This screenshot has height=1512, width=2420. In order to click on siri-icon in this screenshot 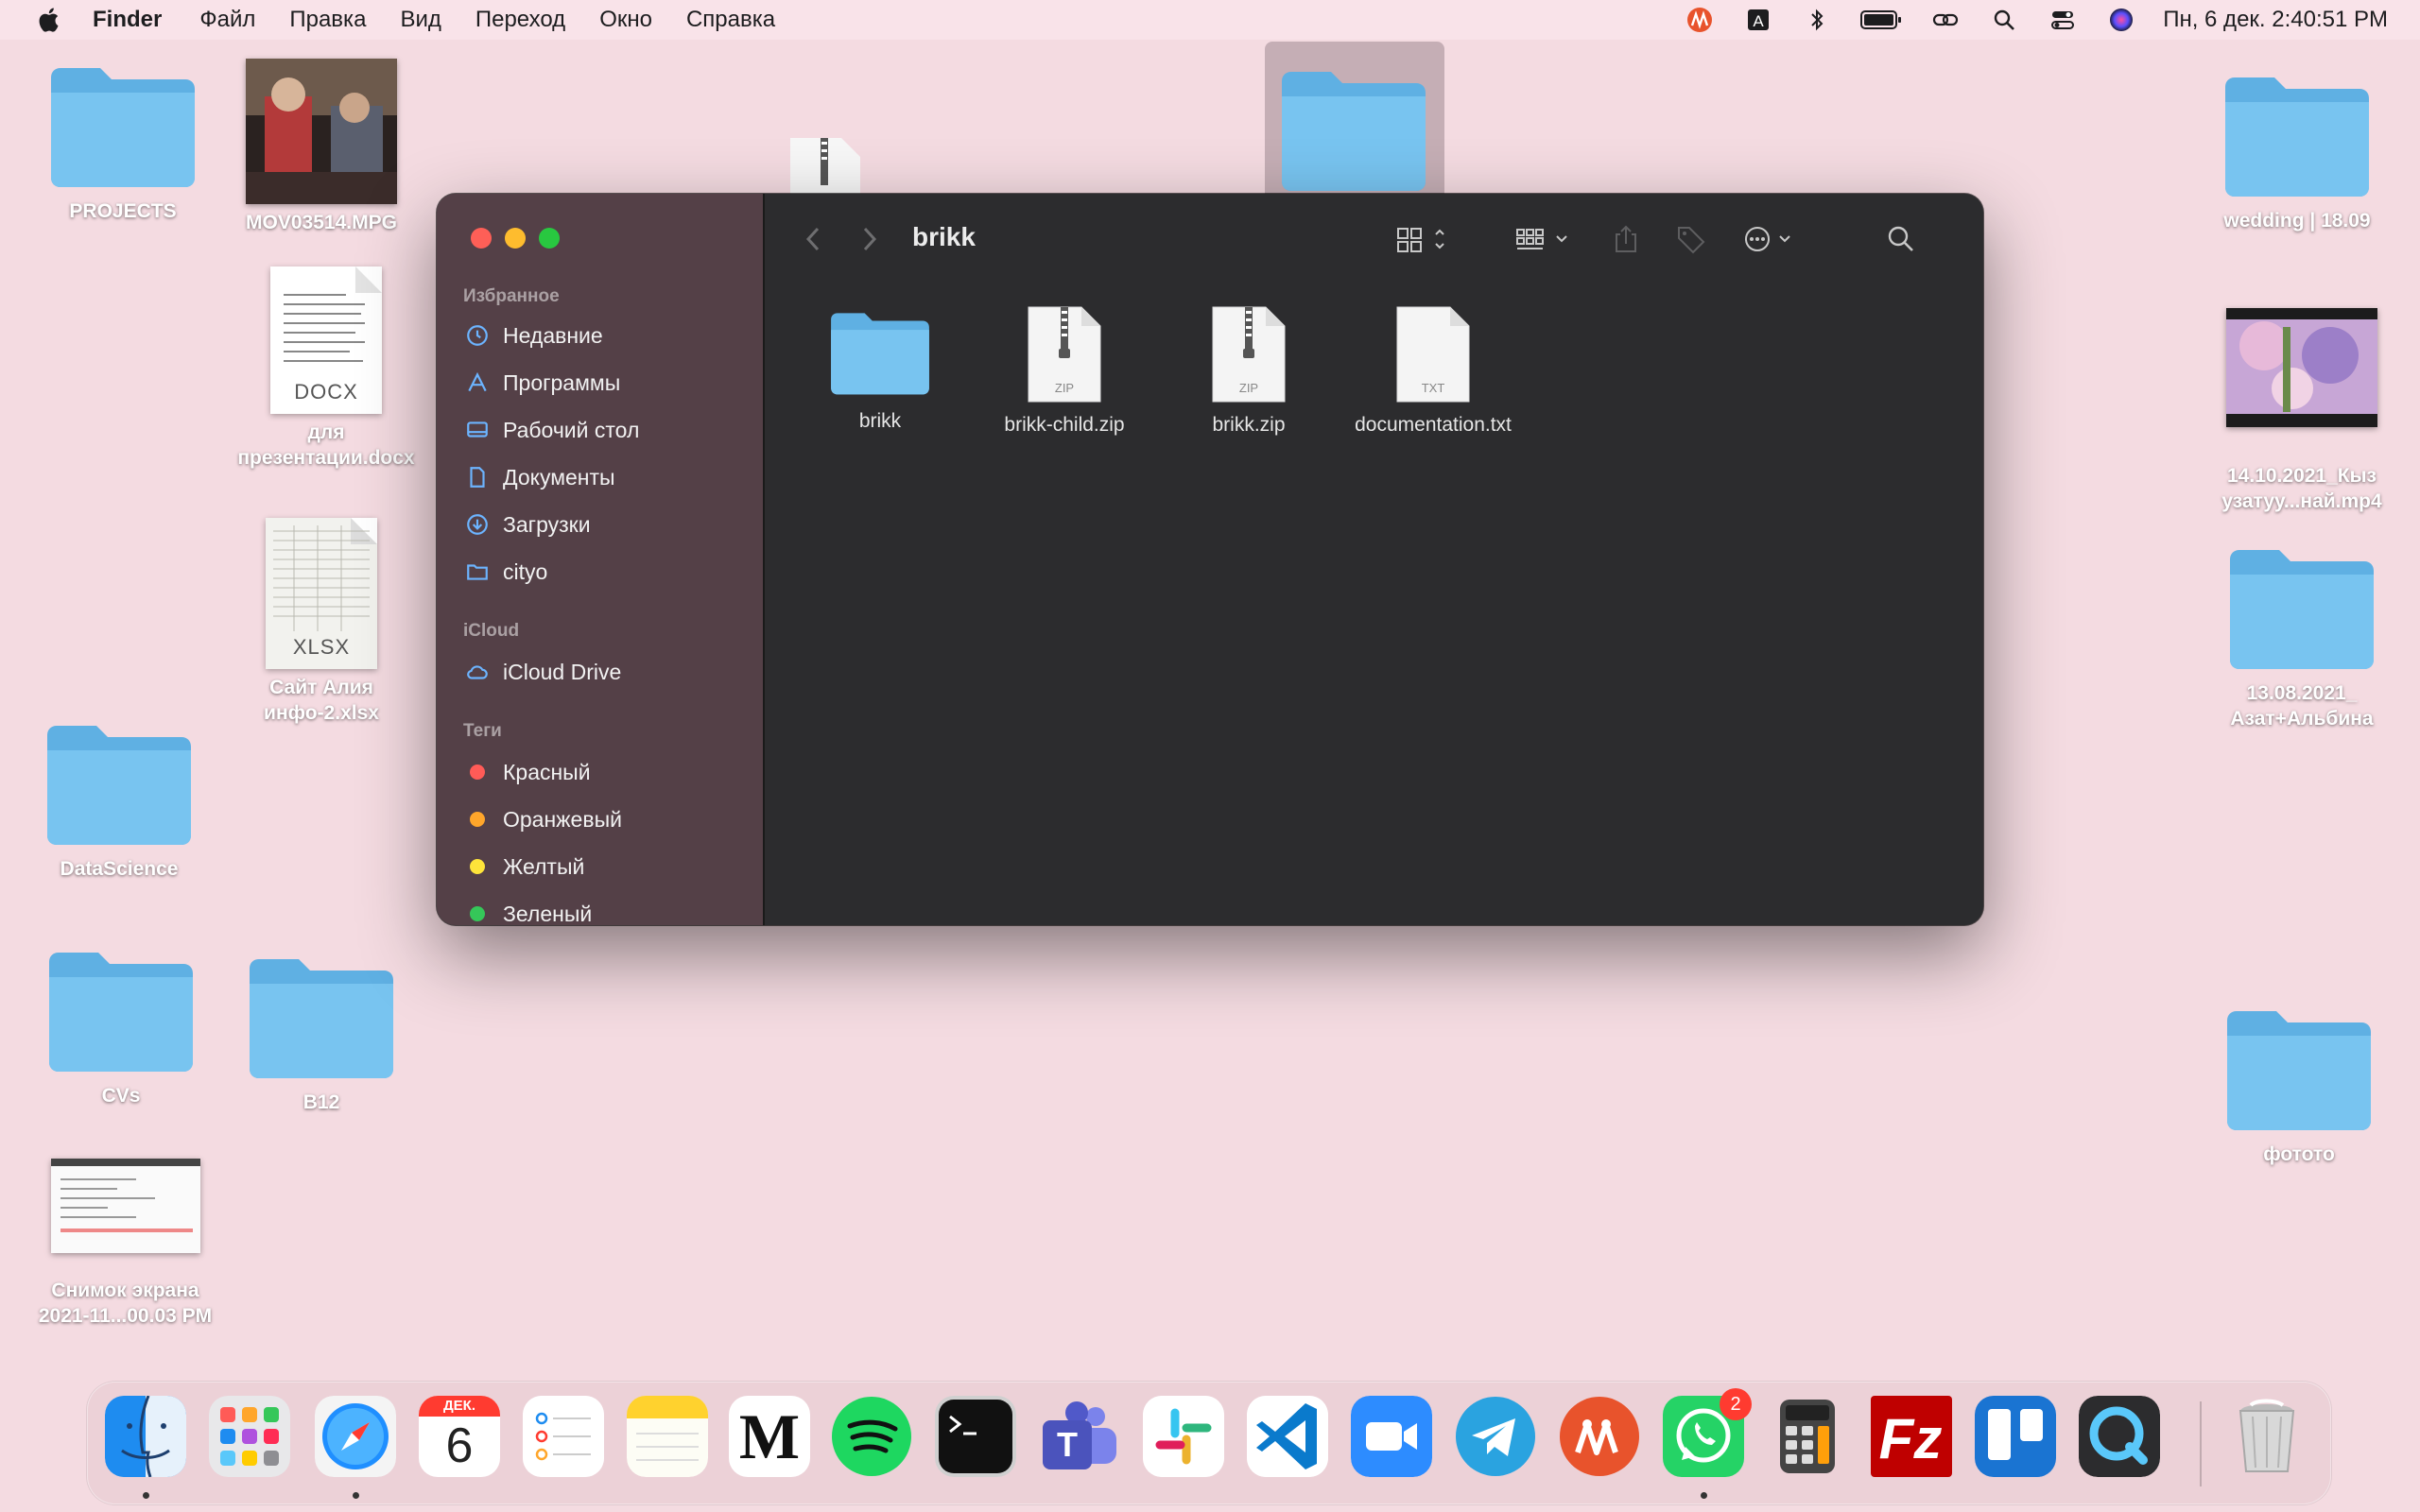, I will do `click(2121, 20)`.